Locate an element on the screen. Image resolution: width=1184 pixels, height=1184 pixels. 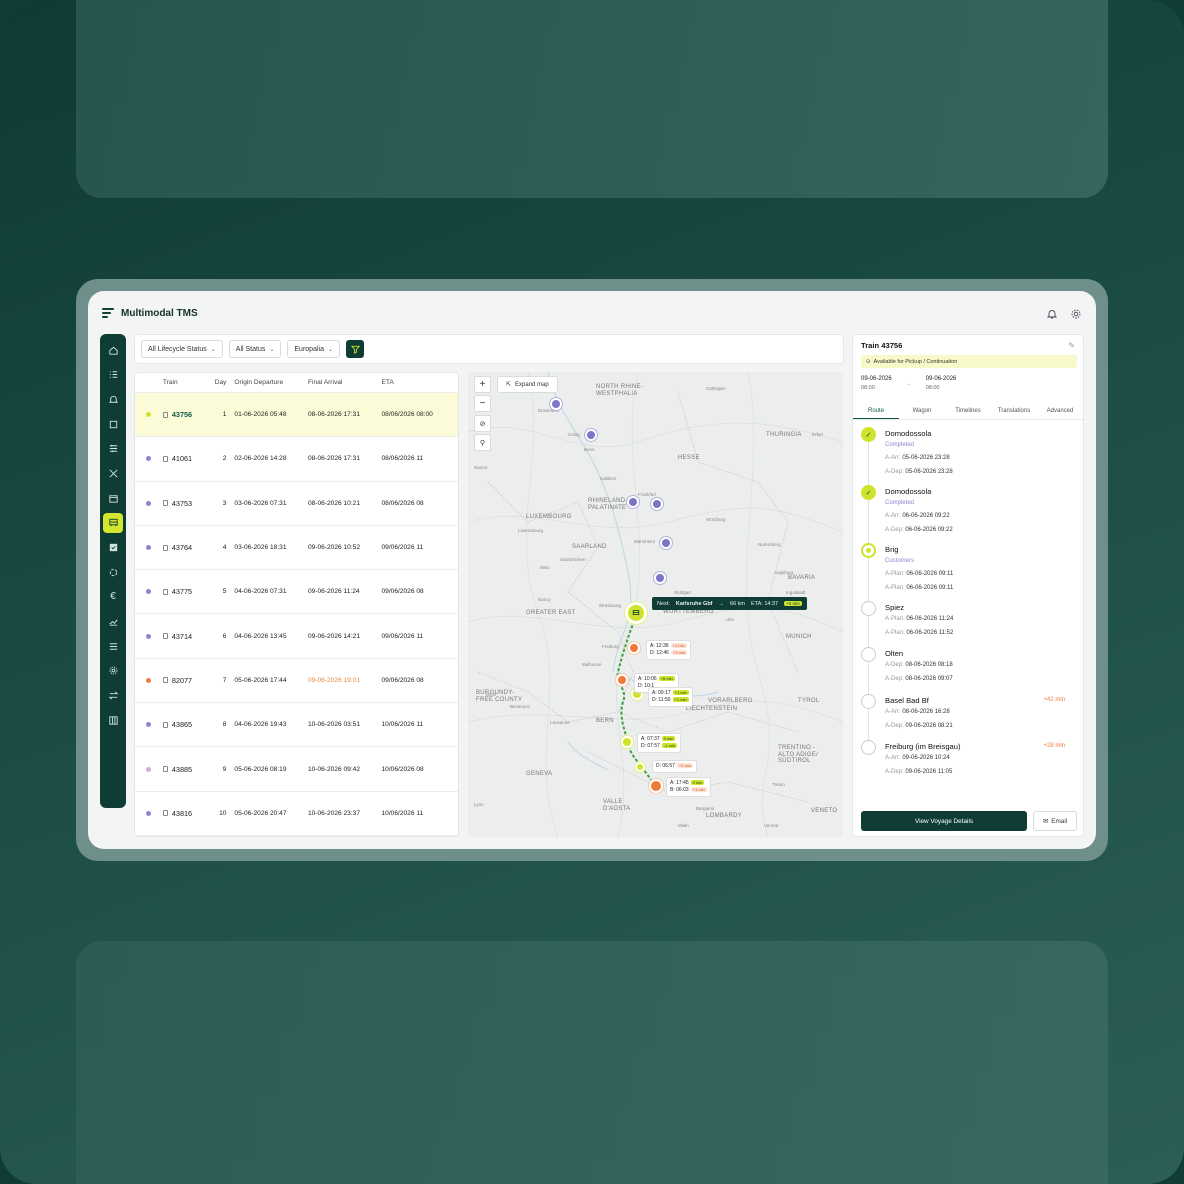
menu-icon is located at coordinates (113, 646).